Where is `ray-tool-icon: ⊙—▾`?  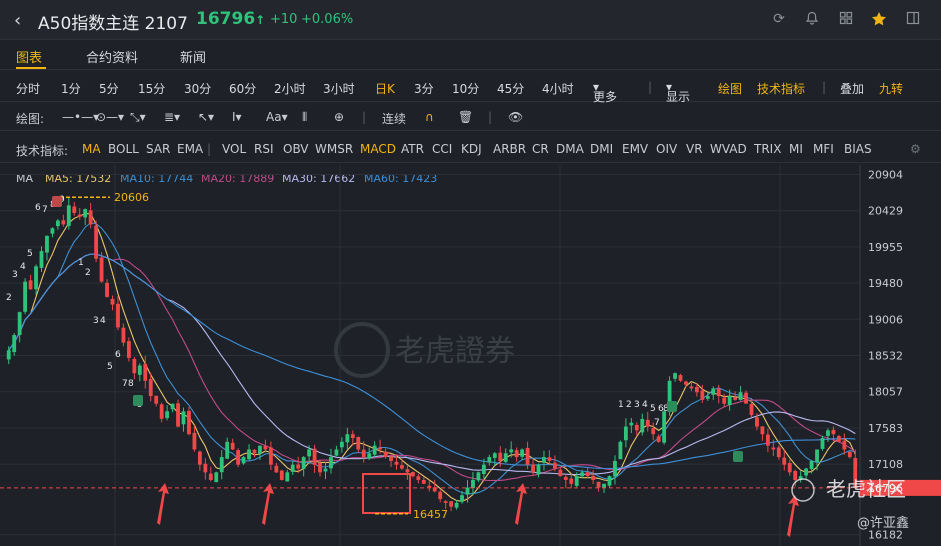 ray-tool-icon: ⊙—▾ is located at coordinates (110, 117).